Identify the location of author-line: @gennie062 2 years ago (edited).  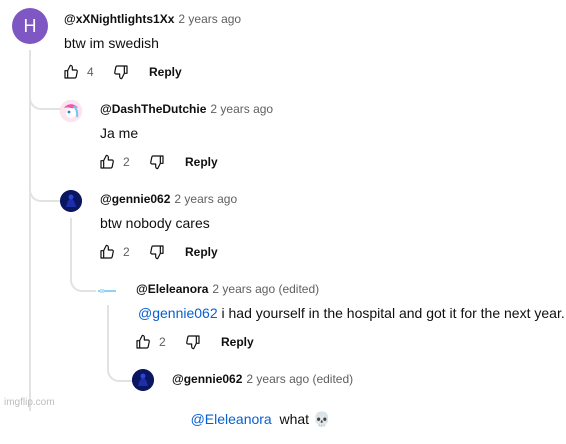
(262, 379).